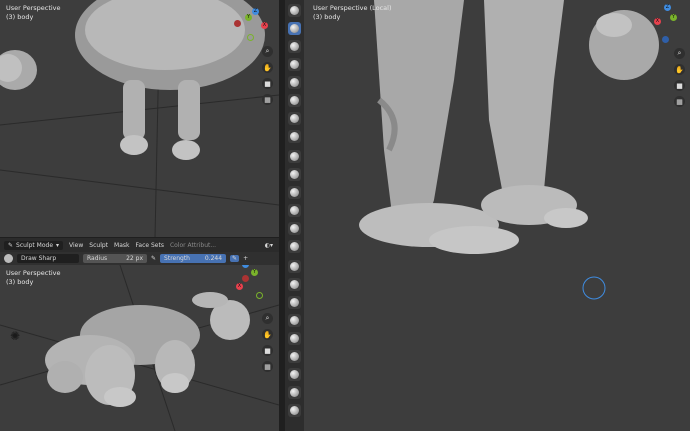  I want to click on tool-blob-icon, so click(294, 136).